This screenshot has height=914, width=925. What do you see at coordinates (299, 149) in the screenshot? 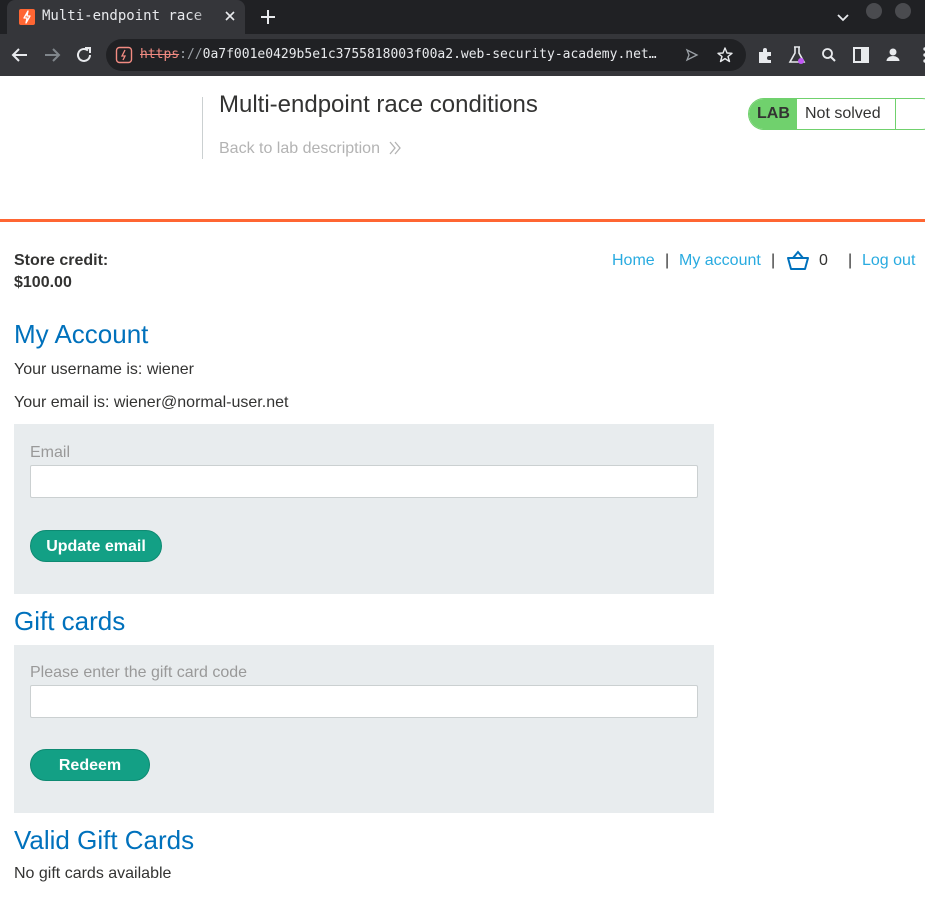
I see `back-to-lab-description-link: Back to lab description` at bounding box center [299, 149].